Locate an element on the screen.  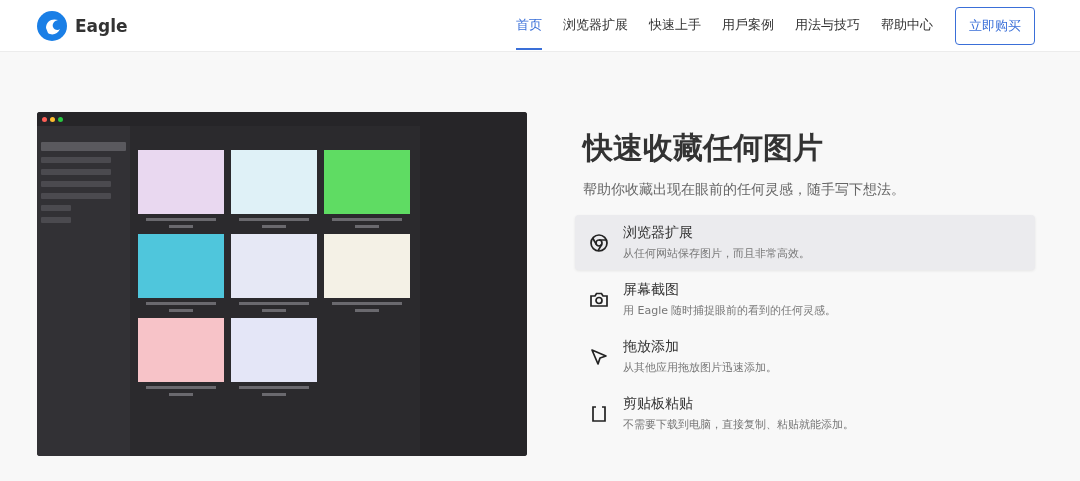
feature-description: 从任何网站保存图片，而且非常高效。 is located at coordinates (716, 253).